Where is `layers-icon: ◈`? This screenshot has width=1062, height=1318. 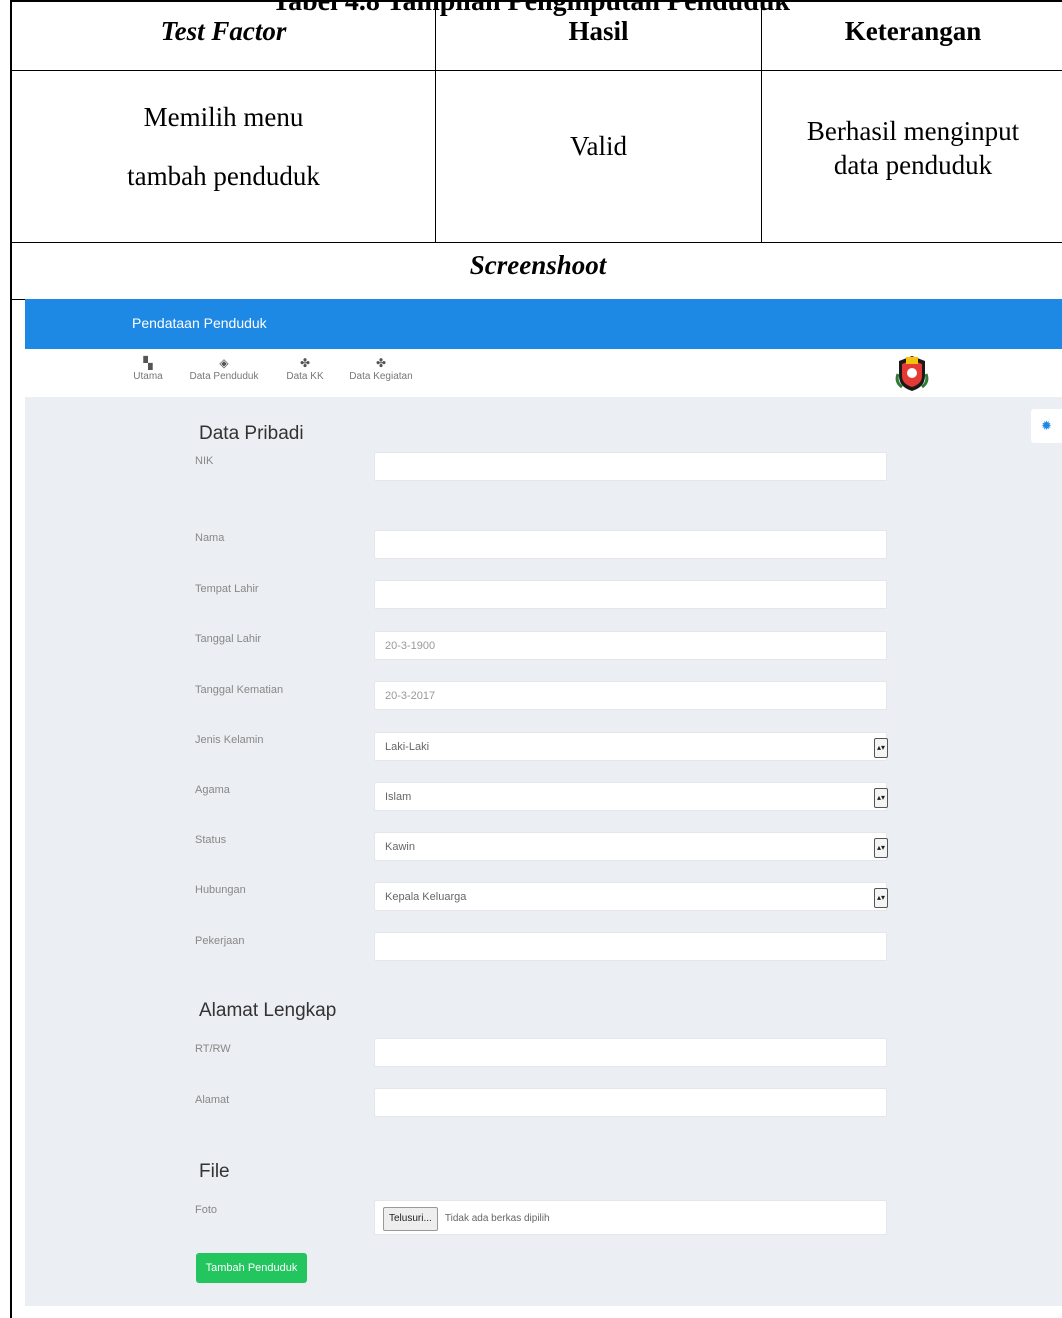 layers-icon: ◈ is located at coordinates (224, 363).